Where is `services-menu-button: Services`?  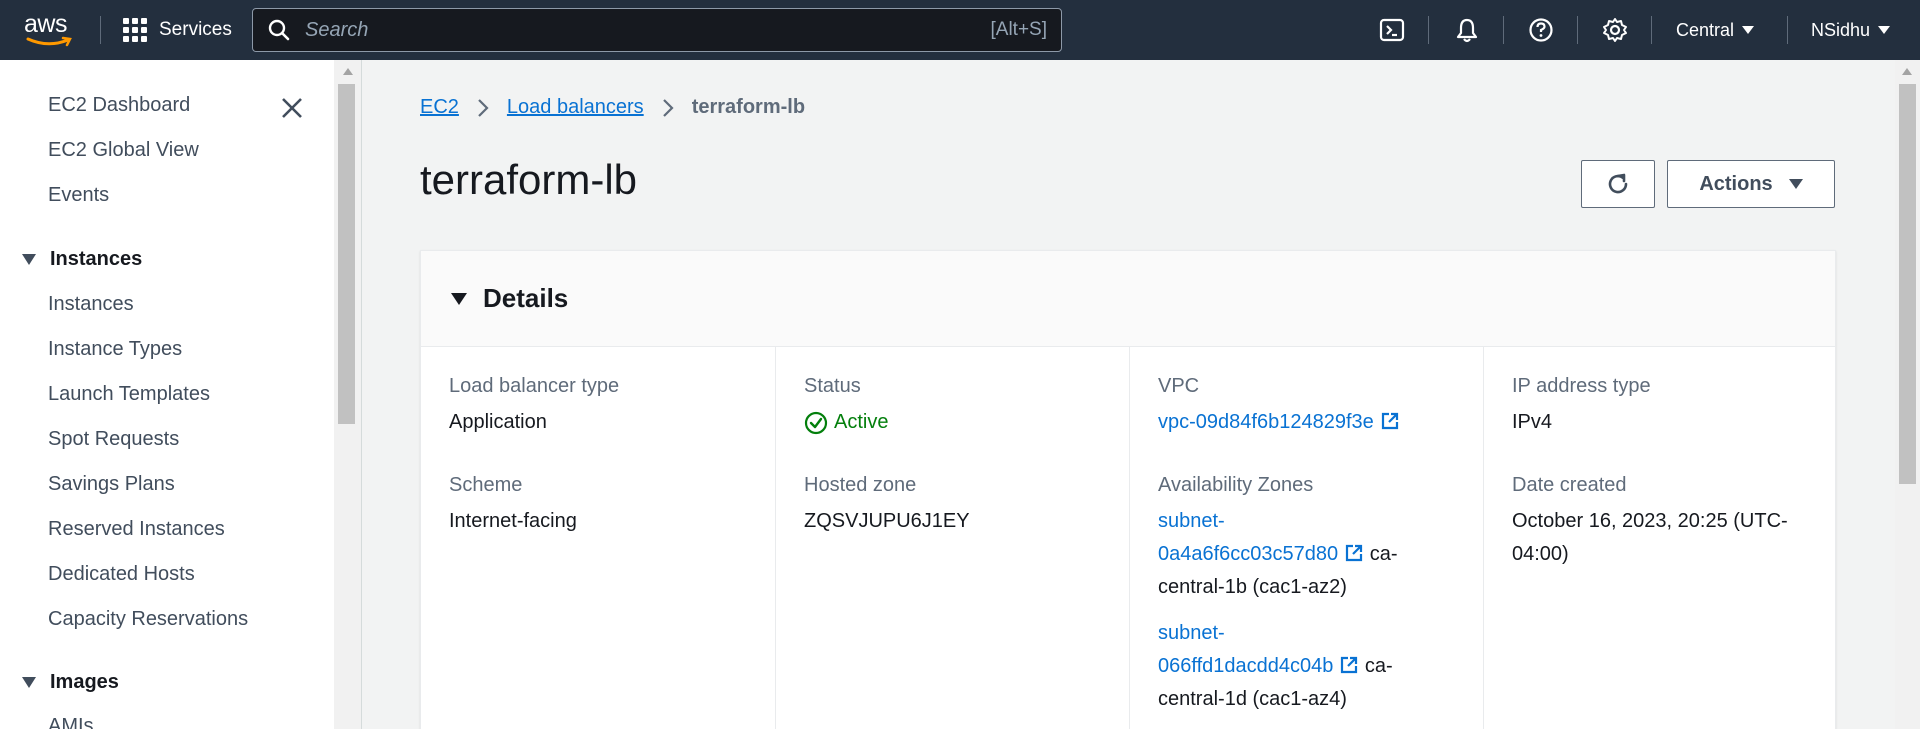 services-menu-button: Services is located at coordinates (177, 30).